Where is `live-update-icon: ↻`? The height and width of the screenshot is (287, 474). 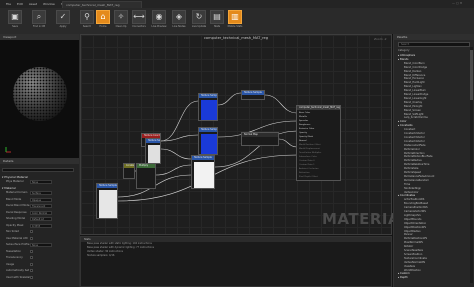 live-update-icon: ↻ is located at coordinates (199, 17).